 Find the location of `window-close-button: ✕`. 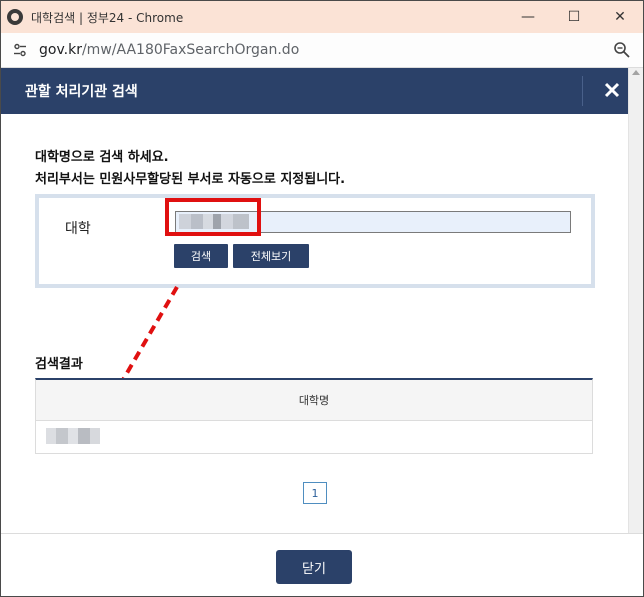

window-close-button: ✕ is located at coordinates (620, 17).